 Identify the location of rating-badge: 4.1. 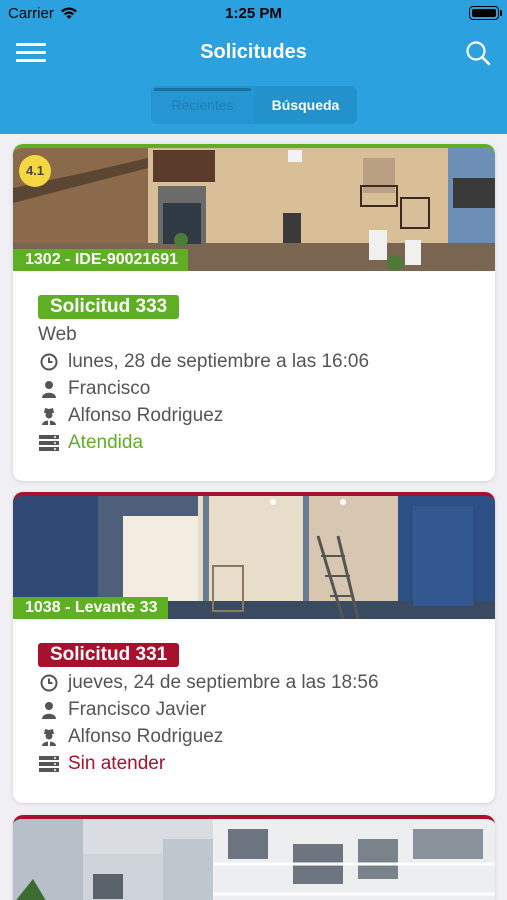
(35, 171).